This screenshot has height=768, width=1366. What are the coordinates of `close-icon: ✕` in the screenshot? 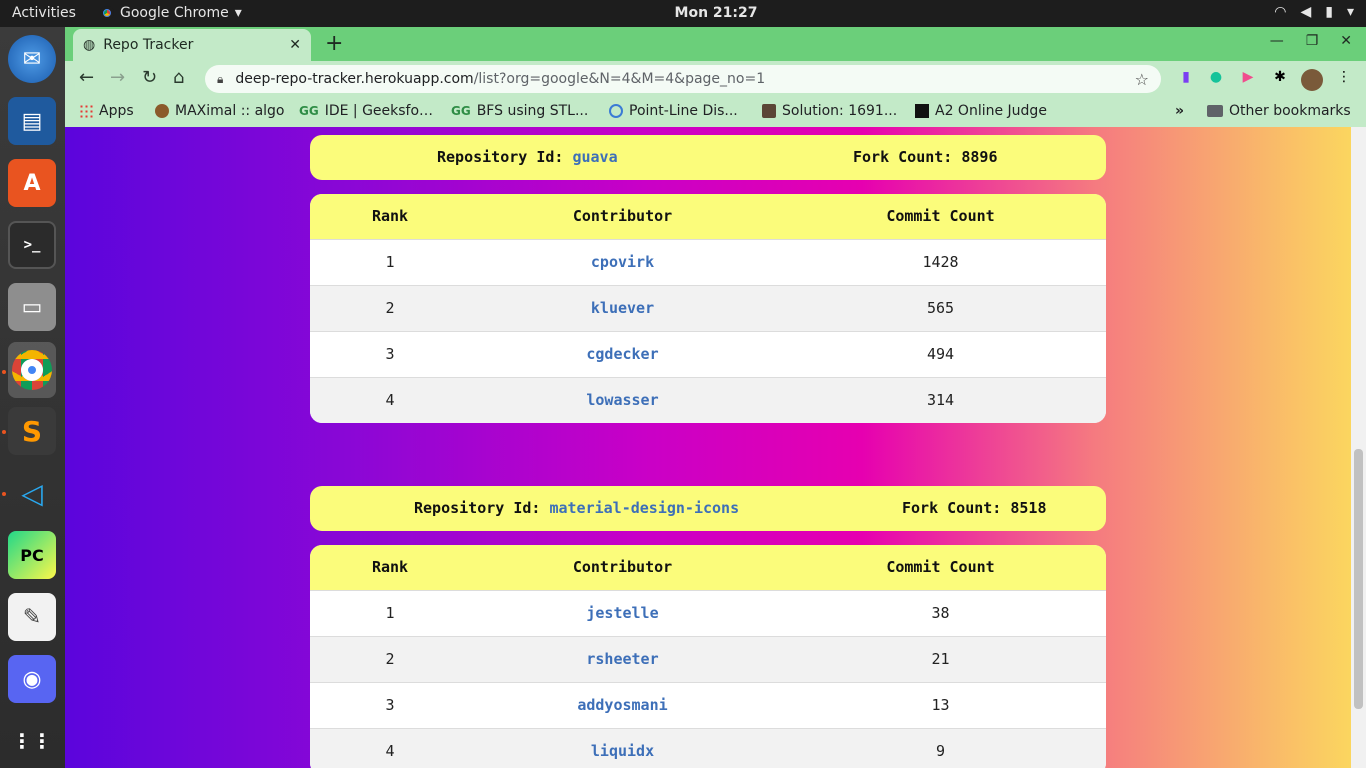 It's located at (295, 45).